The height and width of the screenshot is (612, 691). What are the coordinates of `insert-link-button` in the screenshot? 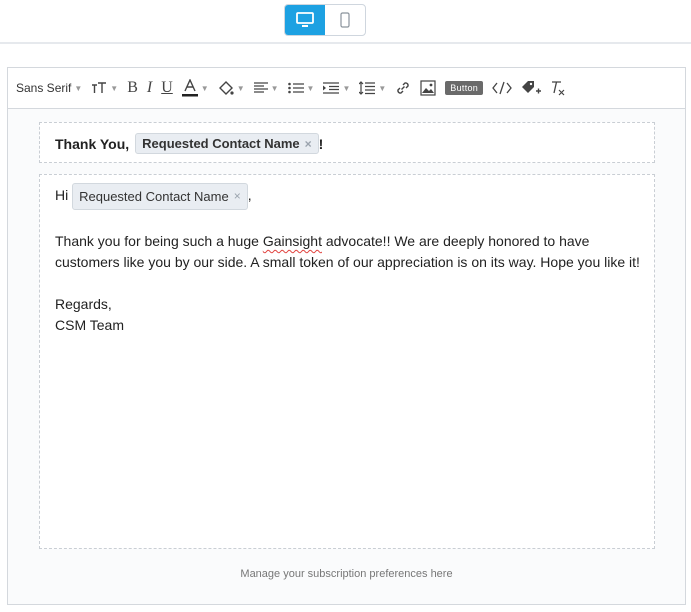 It's located at (403, 88).